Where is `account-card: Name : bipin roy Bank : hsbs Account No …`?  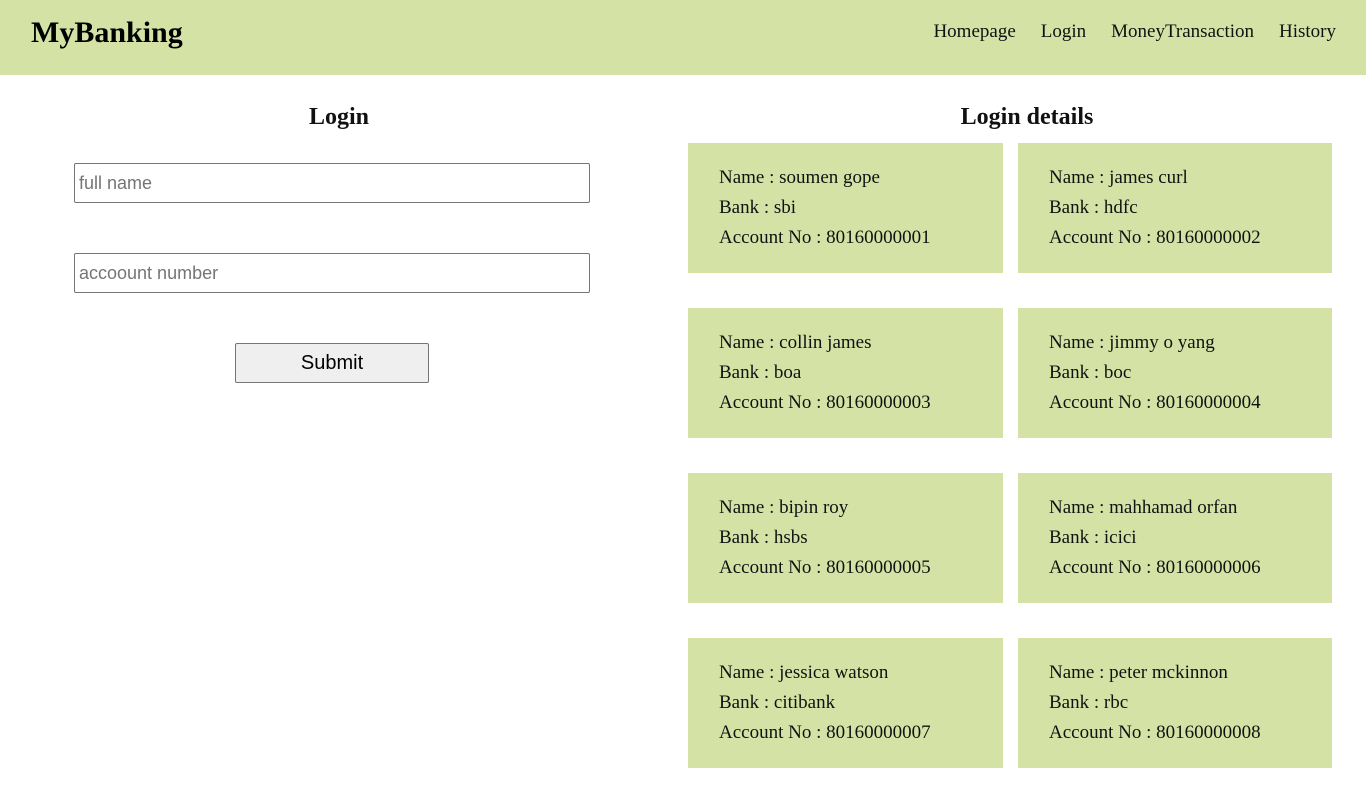
account-card: Name : bipin roy Bank : hsbs Account No … is located at coordinates (845, 538).